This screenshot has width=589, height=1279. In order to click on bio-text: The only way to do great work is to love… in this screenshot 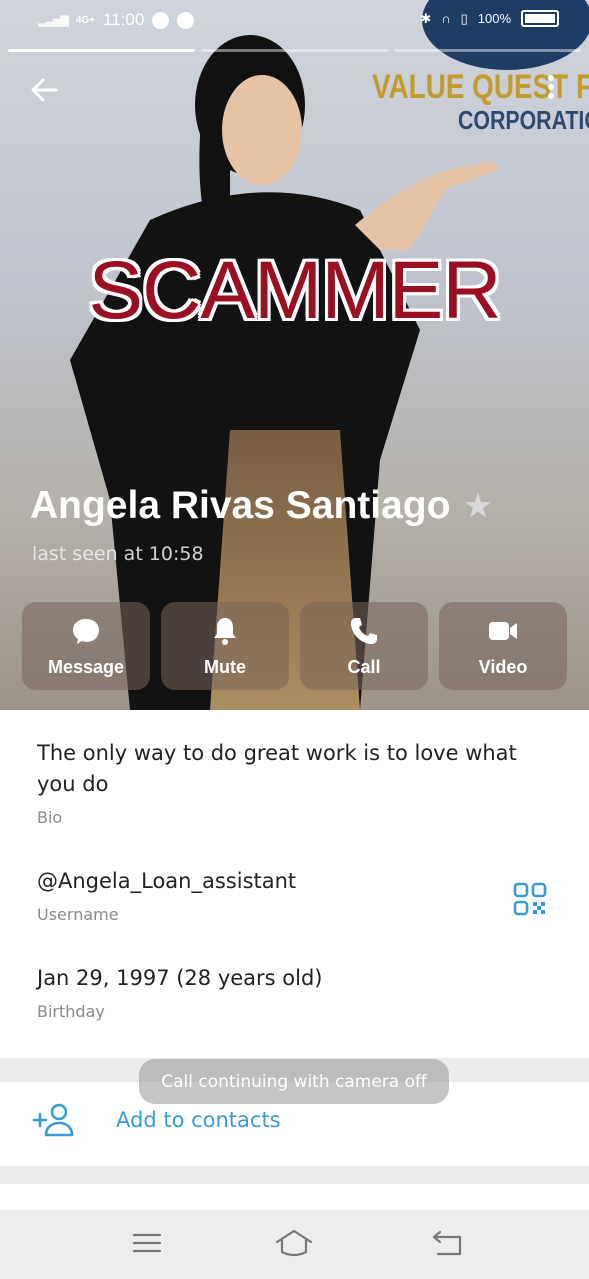, I will do `click(277, 768)`.